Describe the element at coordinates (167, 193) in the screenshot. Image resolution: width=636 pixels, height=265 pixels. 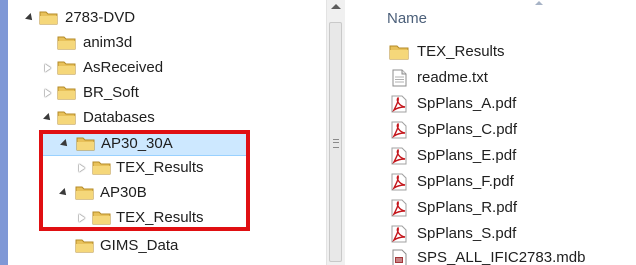
I see `tree-item-ap30b: AP30B` at that location.